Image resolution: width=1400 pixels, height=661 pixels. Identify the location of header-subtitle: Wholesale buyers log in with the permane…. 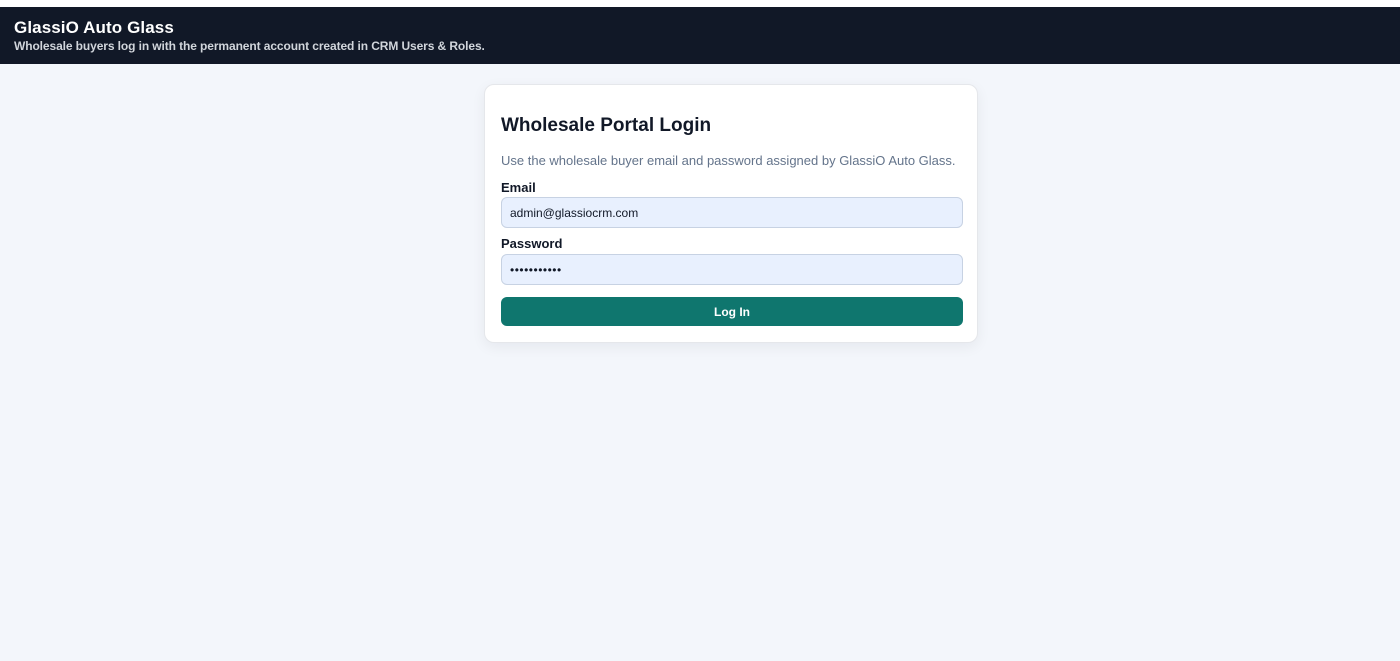
(249, 46).